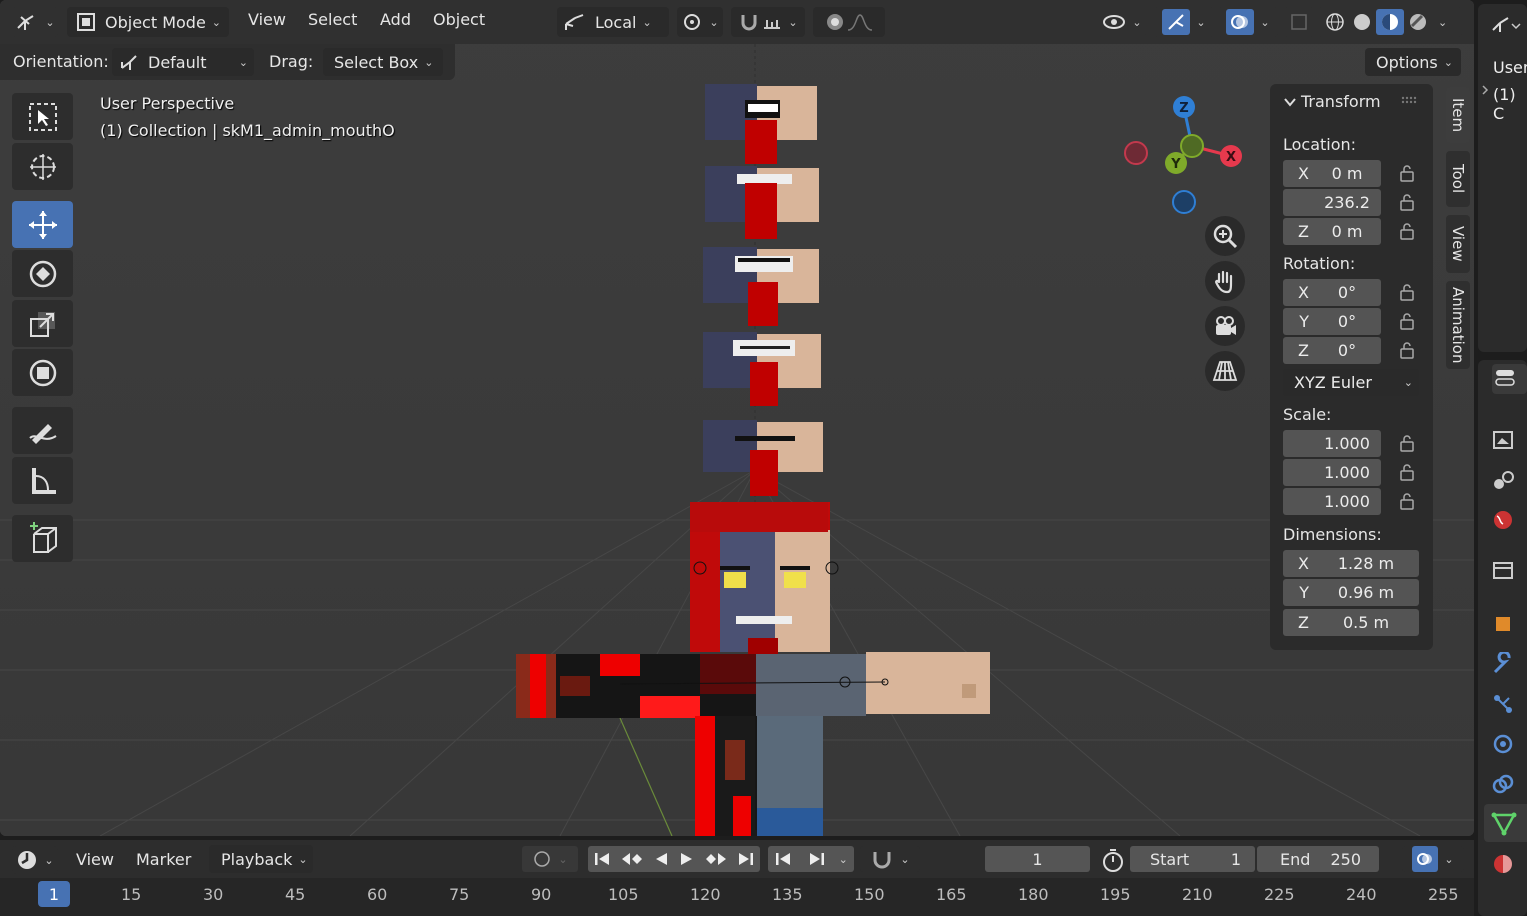 Image resolution: width=1527 pixels, height=916 pixels. What do you see at coordinates (1503, 744) in the screenshot?
I see `physics-properties-icon` at bounding box center [1503, 744].